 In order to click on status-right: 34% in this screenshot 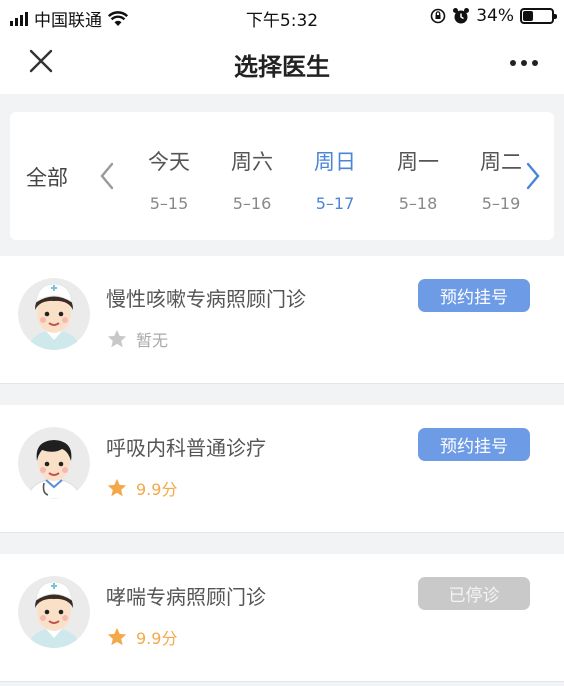, I will do `click(493, 16)`.